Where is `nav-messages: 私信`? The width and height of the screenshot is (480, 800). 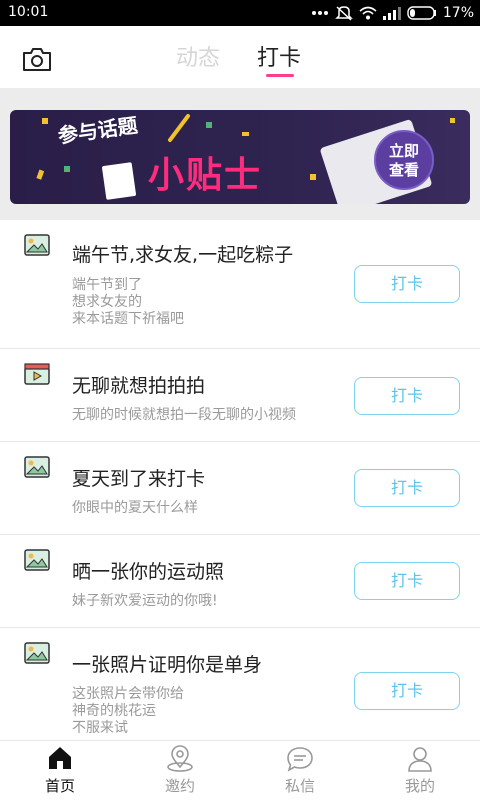
nav-messages: 私信 is located at coordinates (300, 770).